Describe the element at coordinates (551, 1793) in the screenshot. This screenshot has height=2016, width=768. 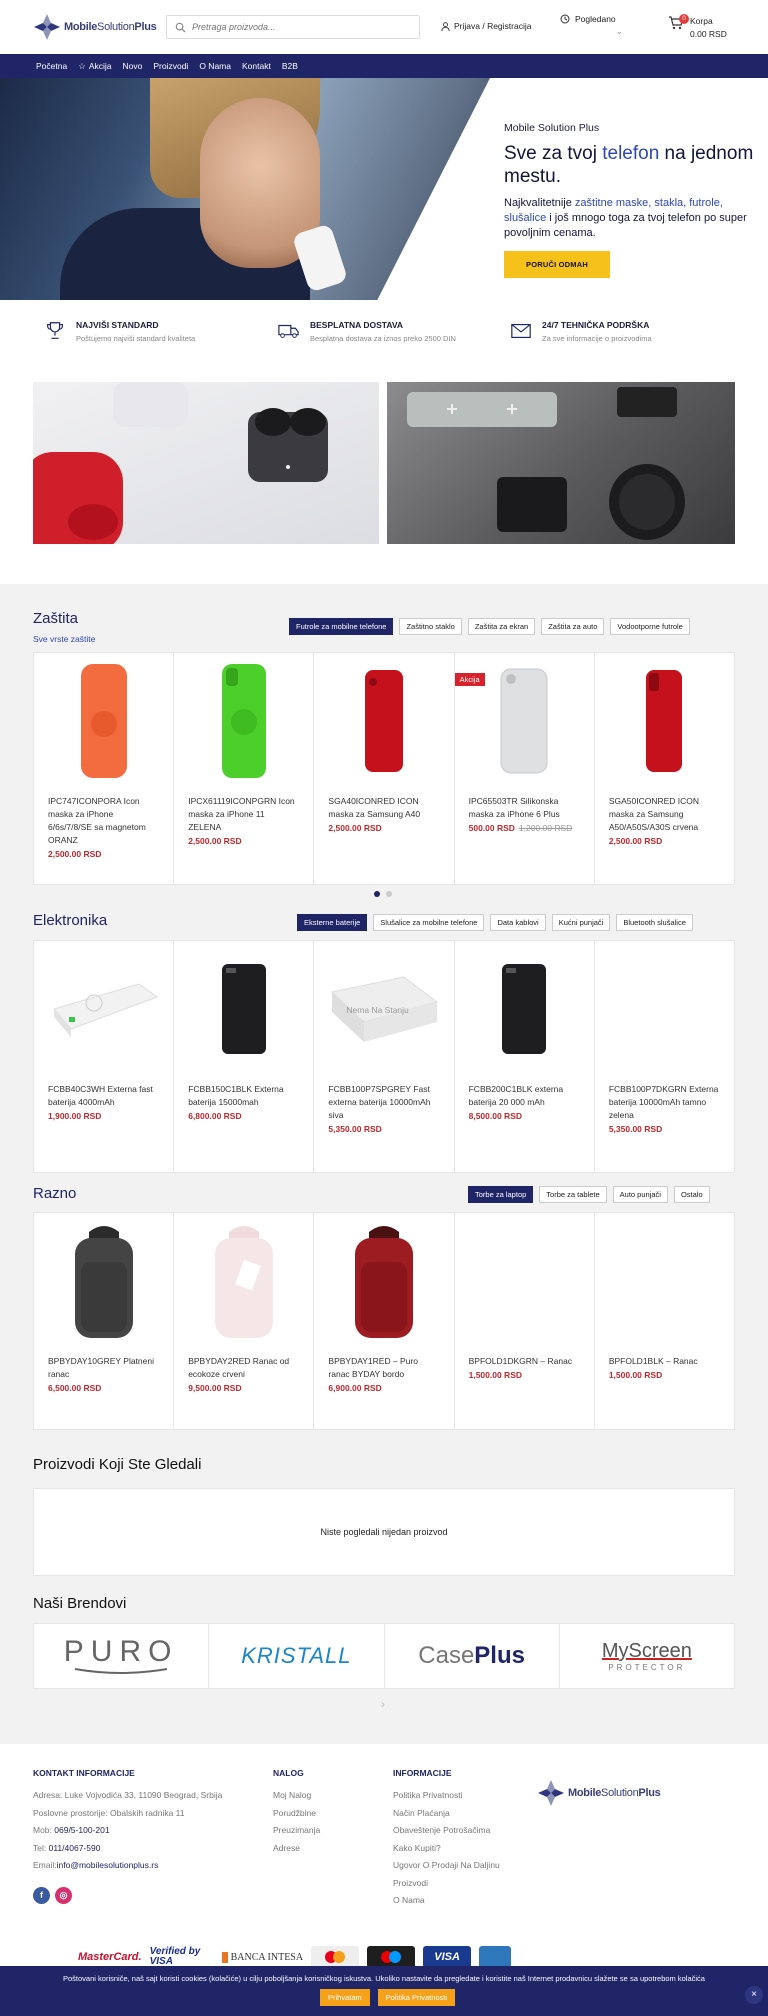
I see `logo-mark-icon` at that location.